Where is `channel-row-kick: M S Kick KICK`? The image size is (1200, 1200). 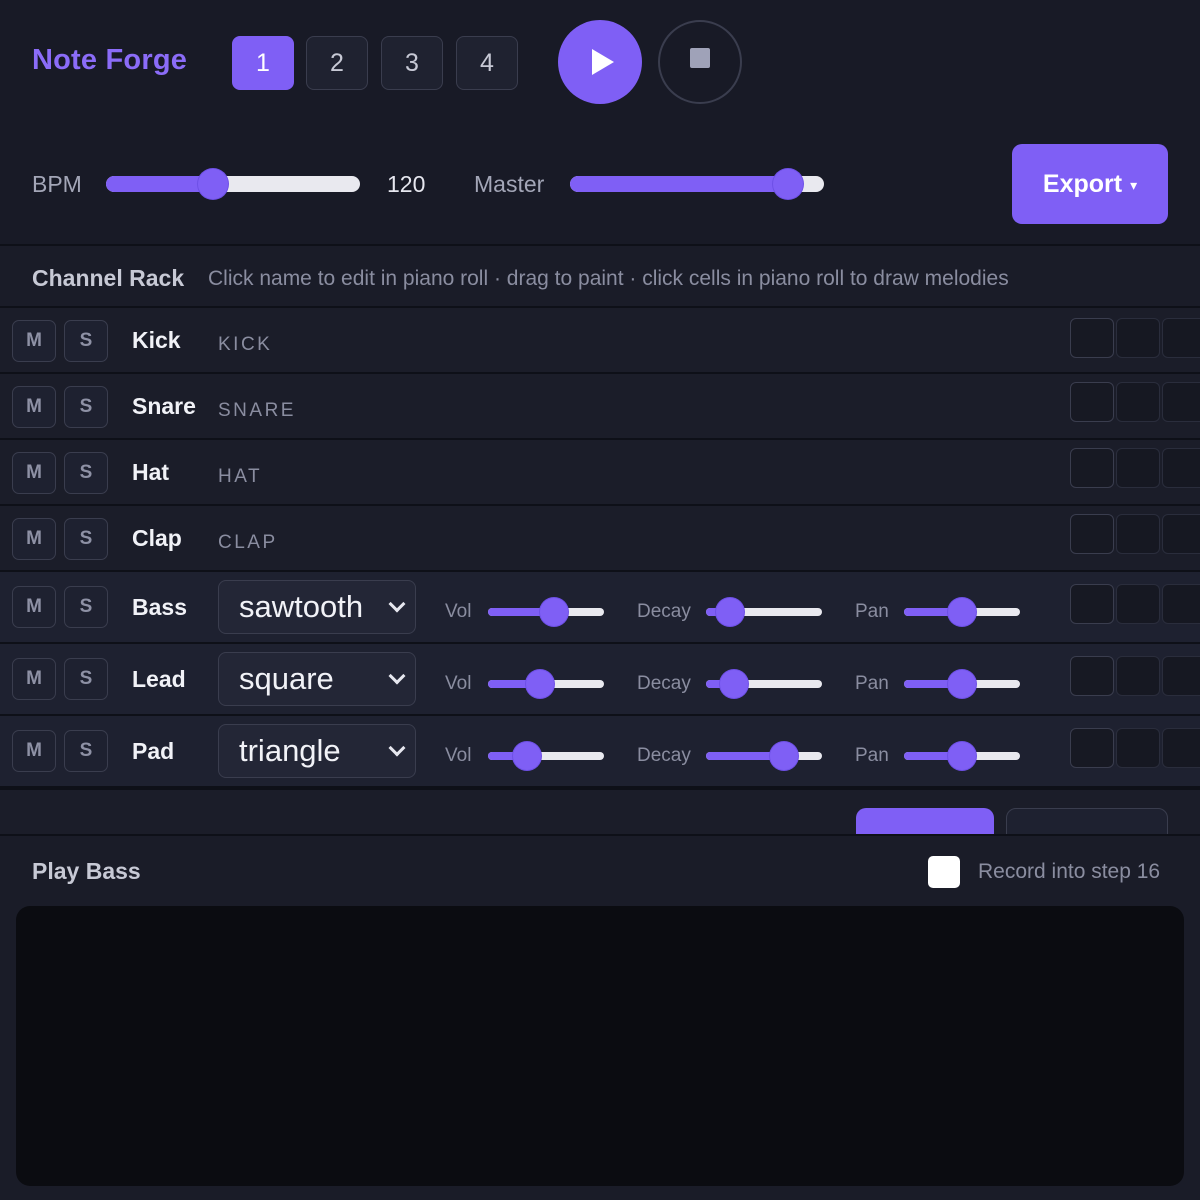 channel-row-kick: M S Kick KICK is located at coordinates (600, 341).